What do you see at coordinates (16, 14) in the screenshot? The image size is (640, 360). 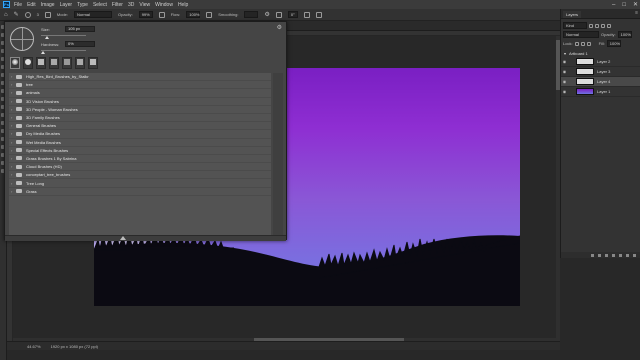 I see `brush-tool-icon: ✎` at bounding box center [16, 14].